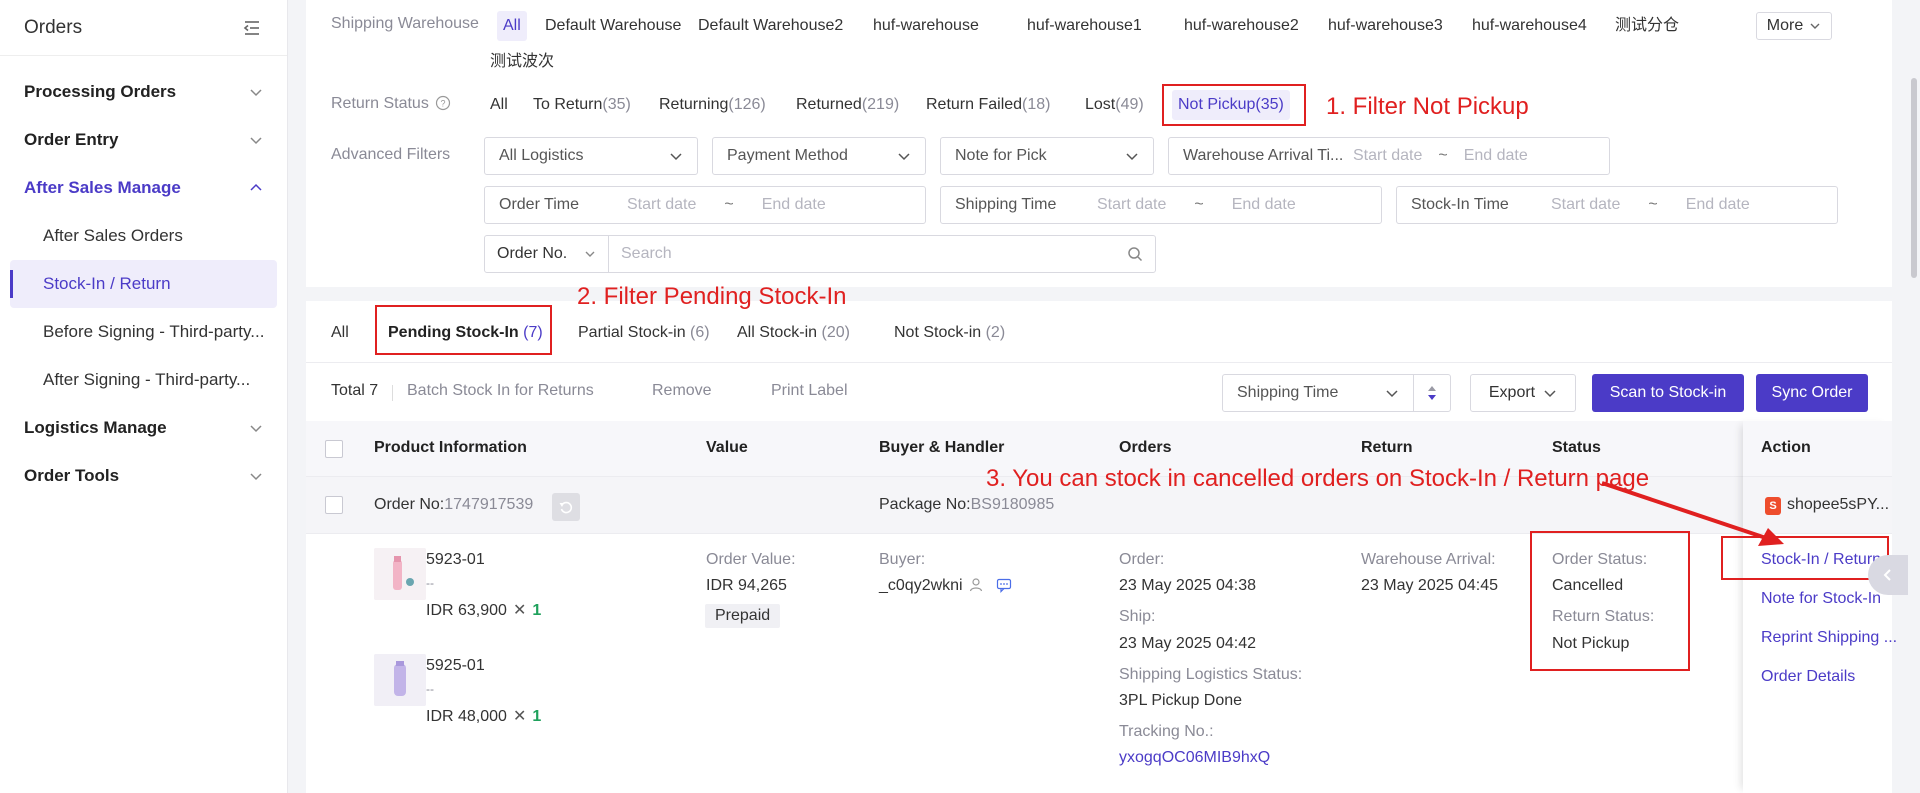 This screenshot has width=1920, height=793. I want to click on print-label-button: Print Label, so click(809, 391).